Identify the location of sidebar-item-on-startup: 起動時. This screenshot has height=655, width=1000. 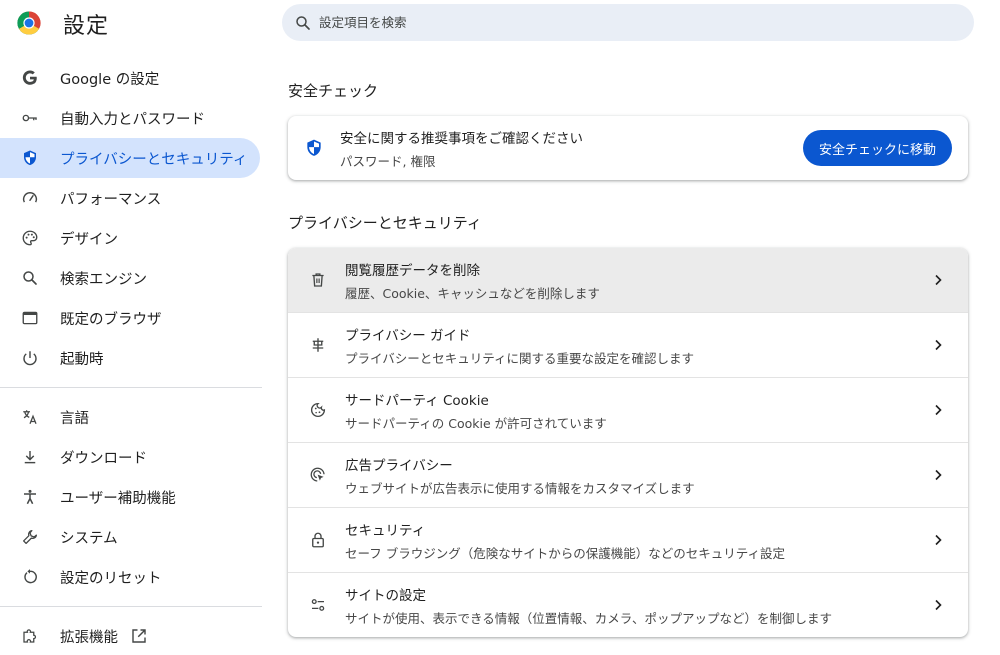
(130, 358).